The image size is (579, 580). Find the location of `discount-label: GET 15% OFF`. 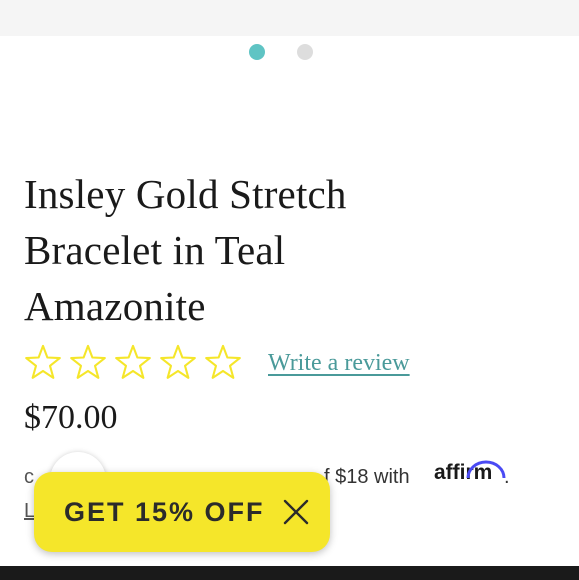

discount-label: GET 15% OFF is located at coordinates (164, 512).